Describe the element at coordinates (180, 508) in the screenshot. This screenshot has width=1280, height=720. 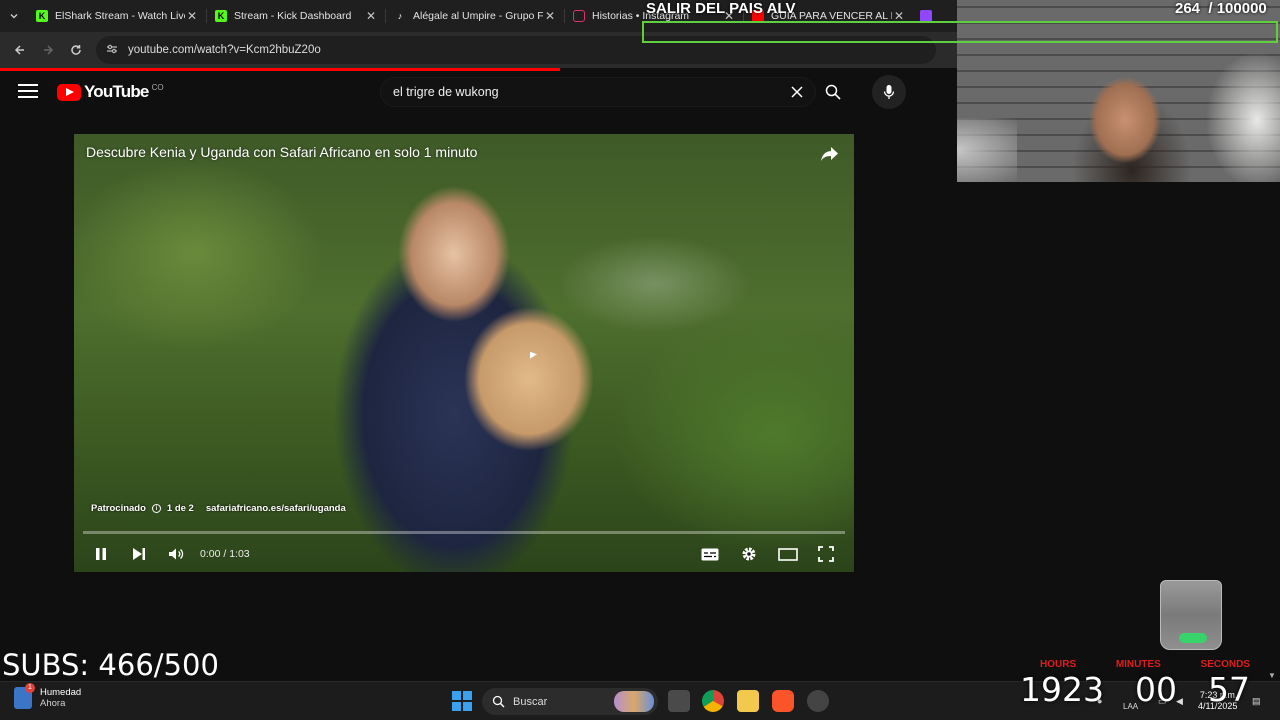
I see `ad-count: 1 de 2` at that location.